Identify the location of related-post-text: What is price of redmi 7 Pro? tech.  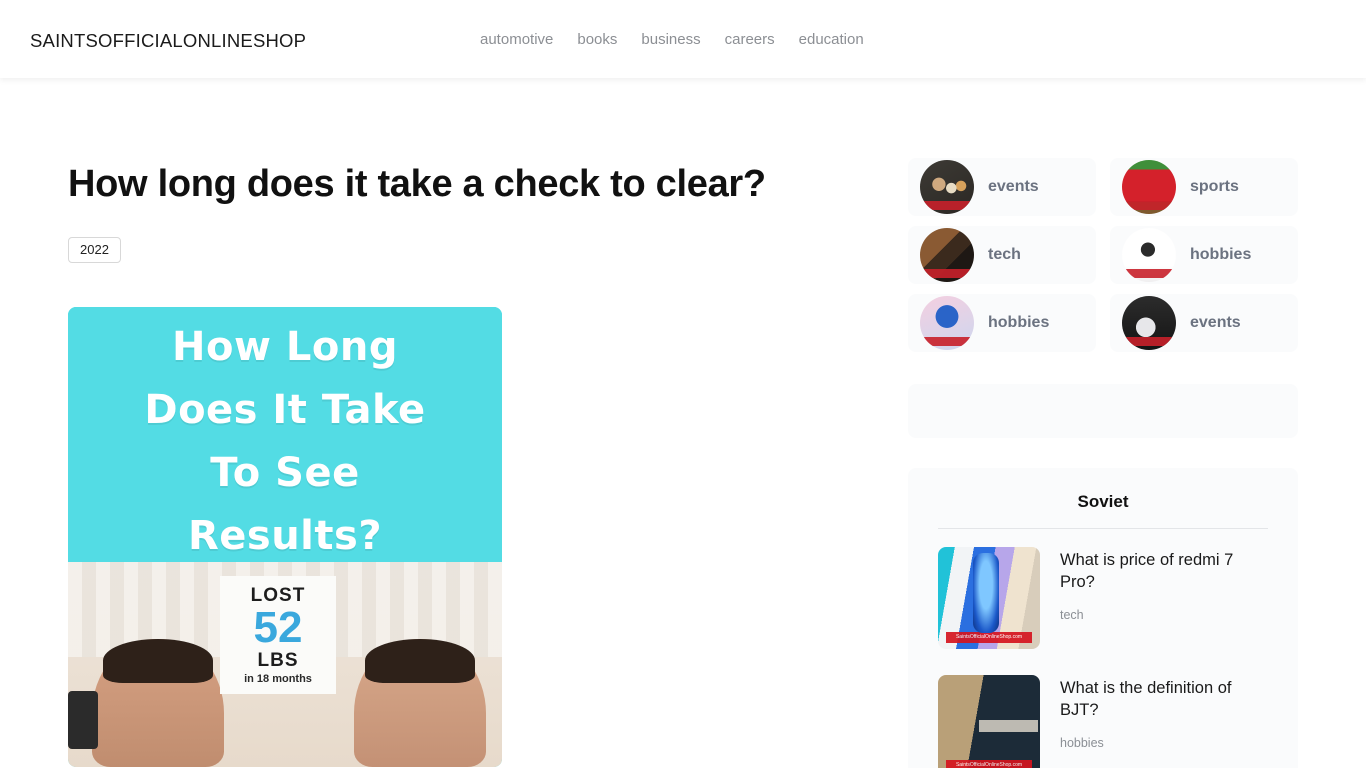
(1164, 598).